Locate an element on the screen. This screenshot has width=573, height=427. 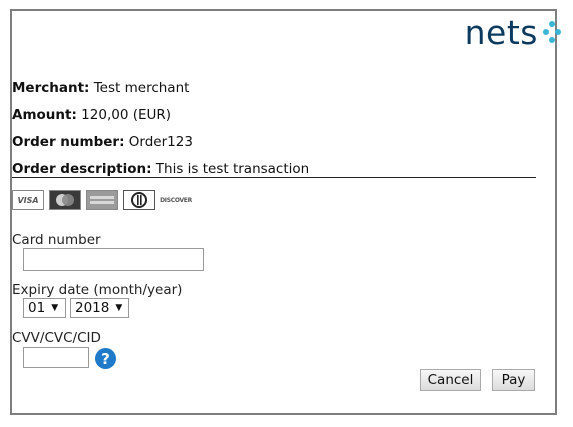
cvv-label: CVV/CVC/CID is located at coordinates (56, 338).